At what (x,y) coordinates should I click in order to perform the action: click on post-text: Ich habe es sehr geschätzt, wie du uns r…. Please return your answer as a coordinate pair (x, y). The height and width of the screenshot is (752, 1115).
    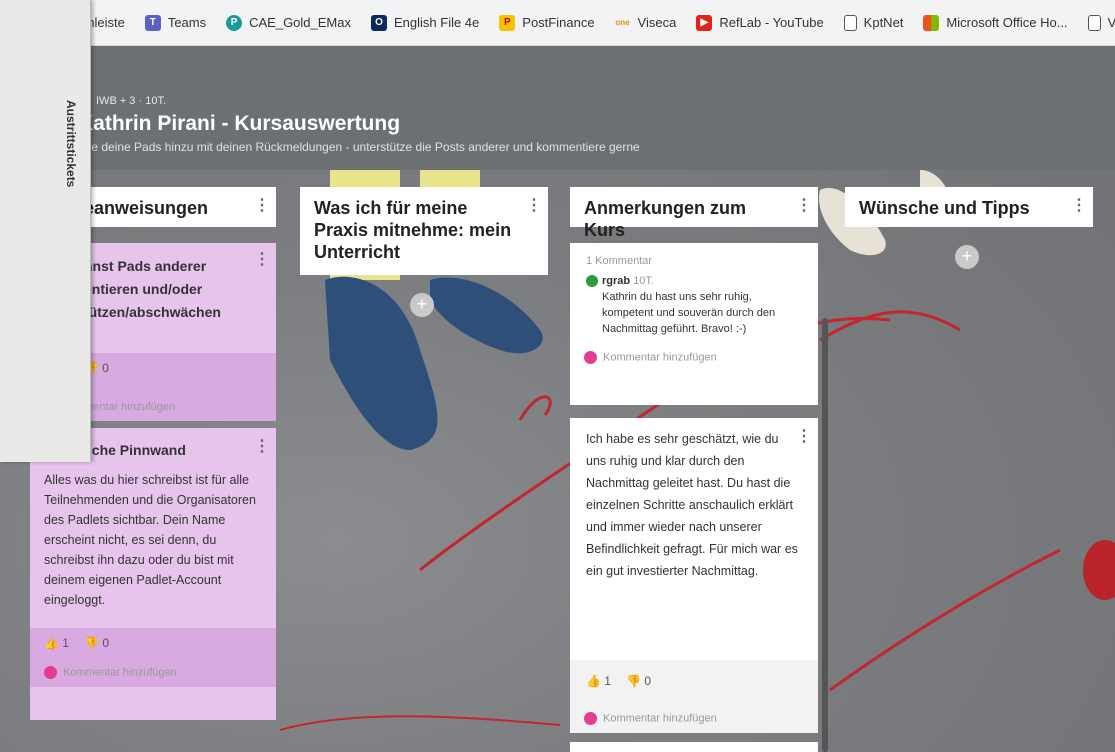
    Looking at the image, I should click on (692, 505).